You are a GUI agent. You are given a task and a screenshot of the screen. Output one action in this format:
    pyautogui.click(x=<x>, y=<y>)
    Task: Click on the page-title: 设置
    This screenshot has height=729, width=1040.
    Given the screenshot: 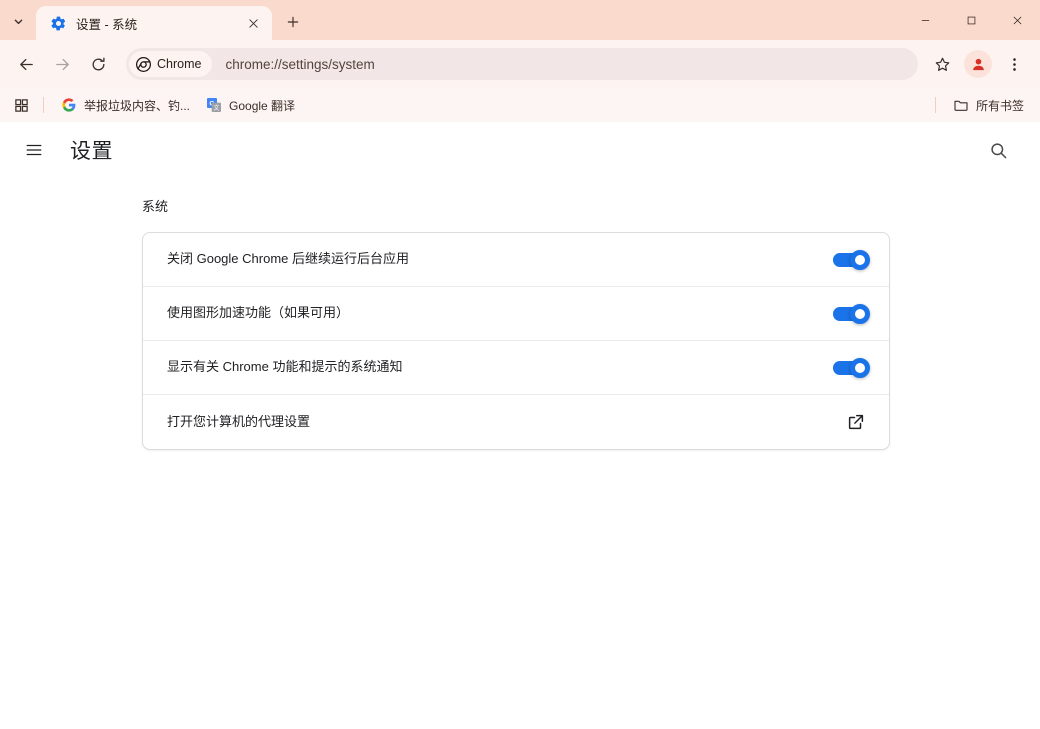 What is the action you would take?
    pyautogui.click(x=91, y=151)
    